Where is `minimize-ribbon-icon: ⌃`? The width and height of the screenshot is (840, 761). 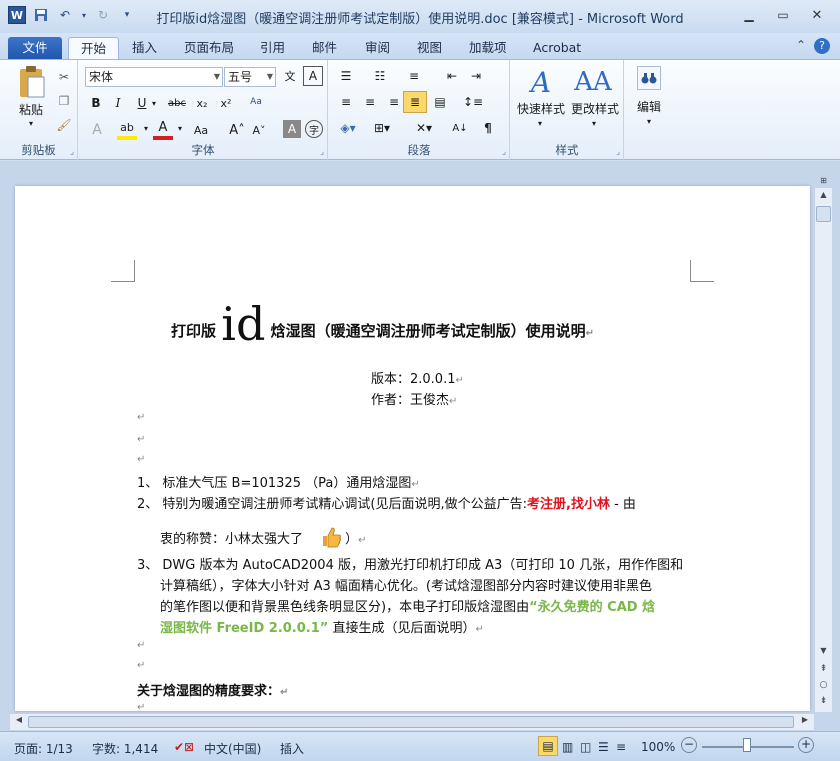
minimize-ribbon-icon: ⌃ is located at coordinates (801, 46).